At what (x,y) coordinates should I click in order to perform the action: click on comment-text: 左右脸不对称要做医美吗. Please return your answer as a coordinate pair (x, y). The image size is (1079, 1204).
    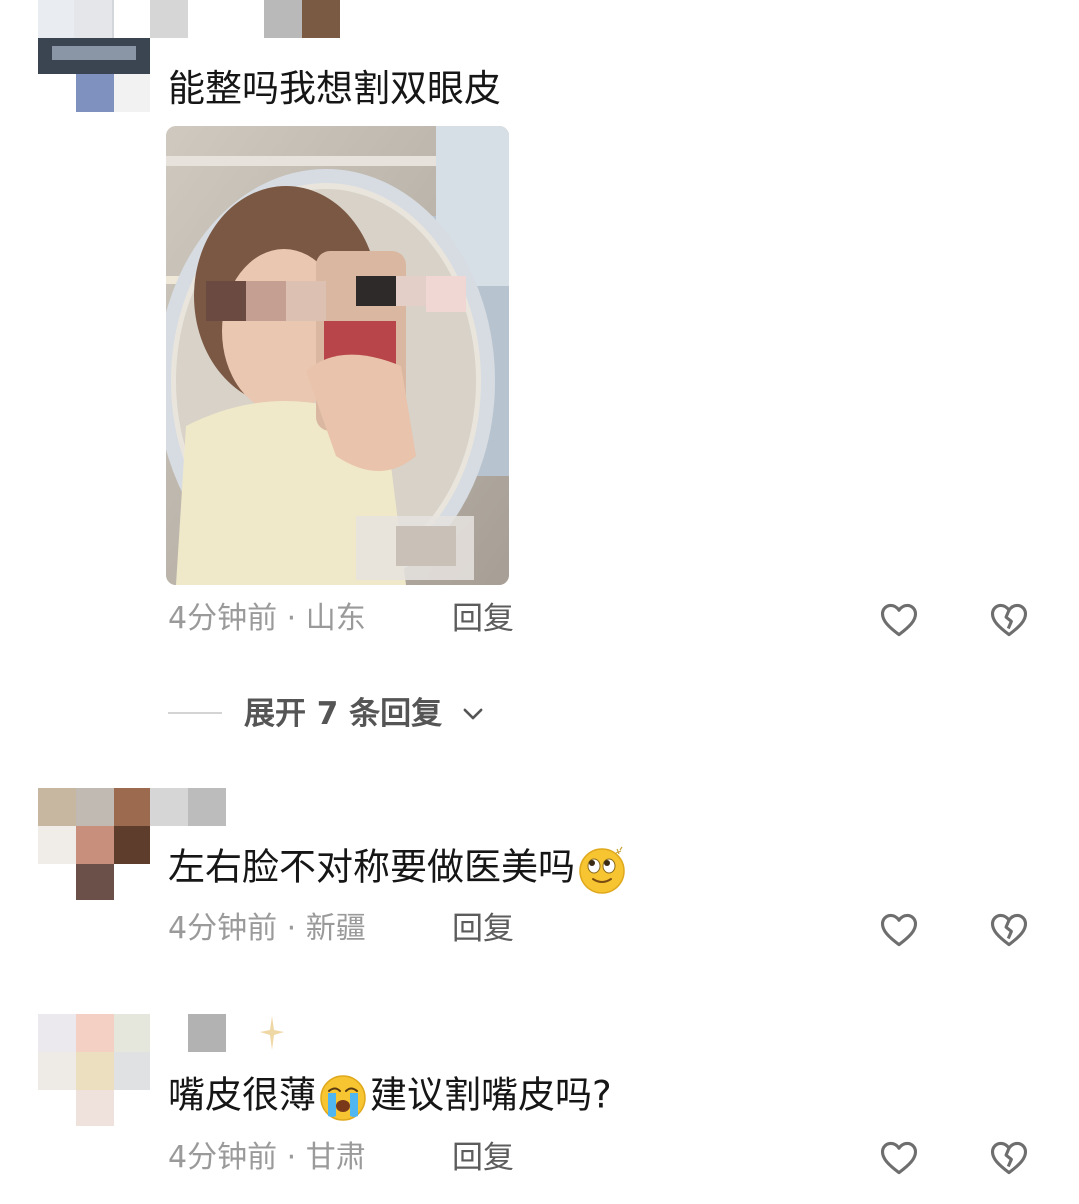
    Looking at the image, I should click on (398, 869).